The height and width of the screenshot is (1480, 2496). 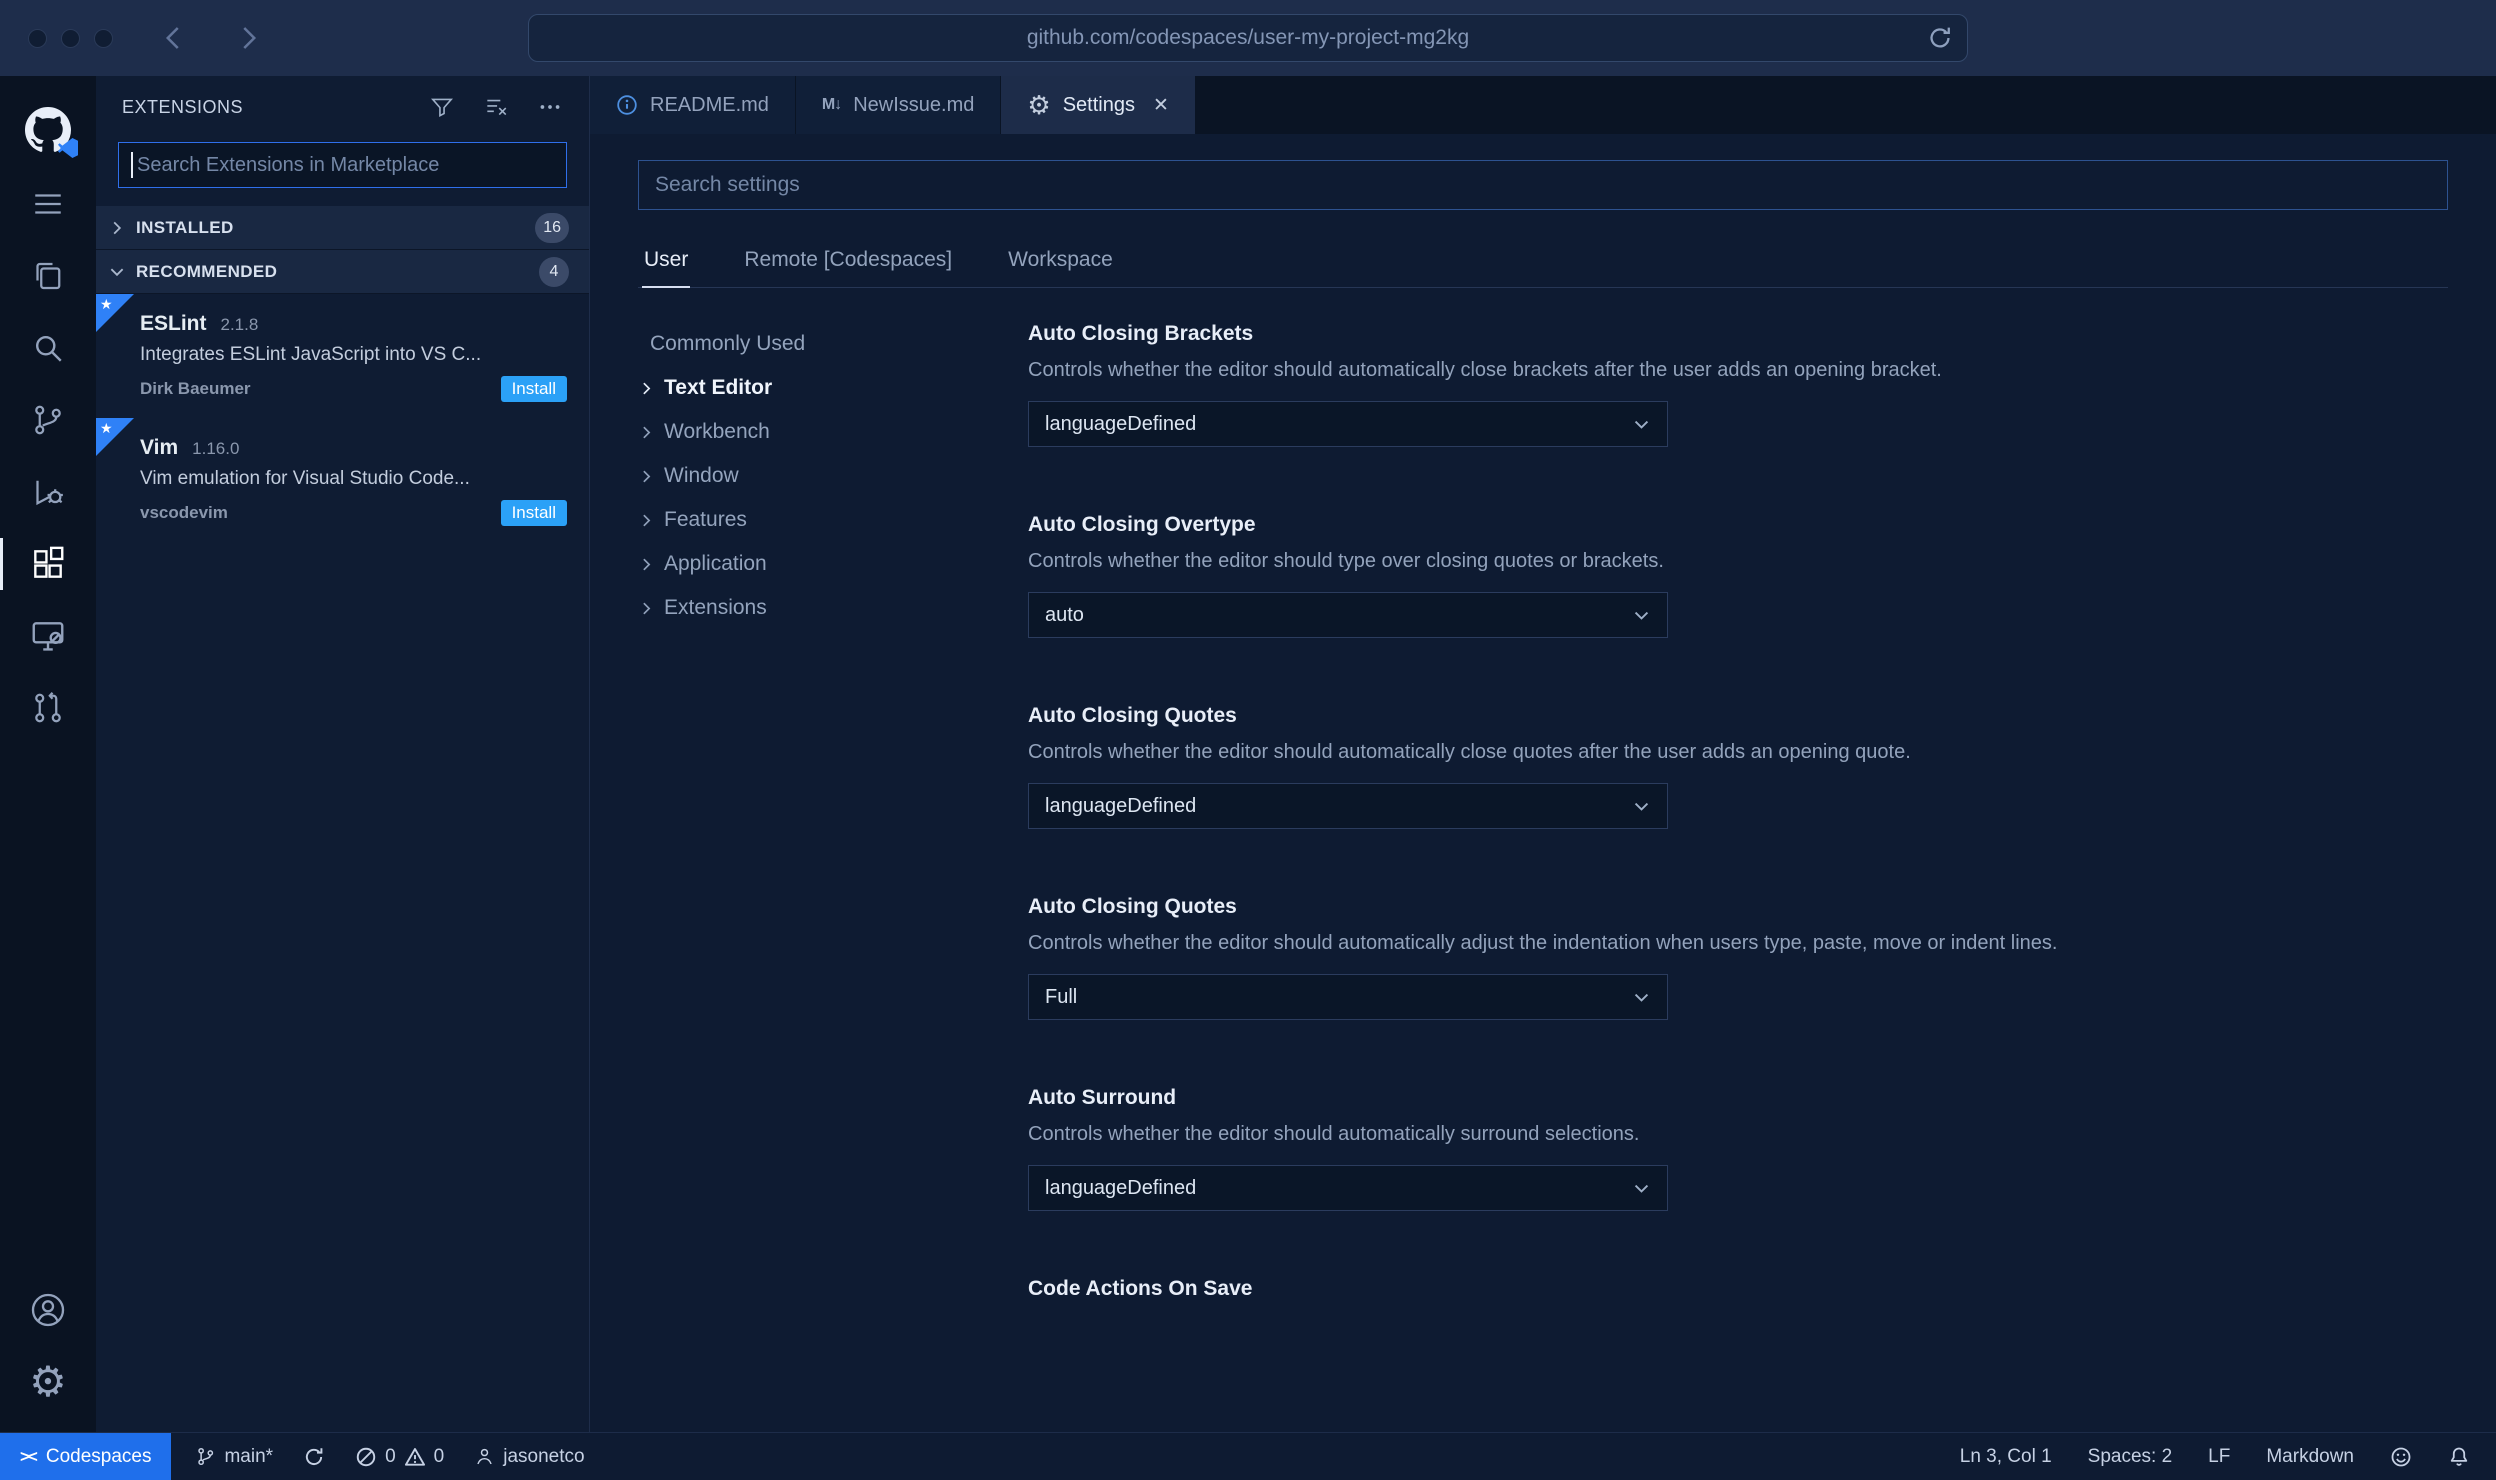 What do you see at coordinates (342, 272) in the screenshot?
I see `section-recommended: RECOMMENDED 4` at bounding box center [342, 272].